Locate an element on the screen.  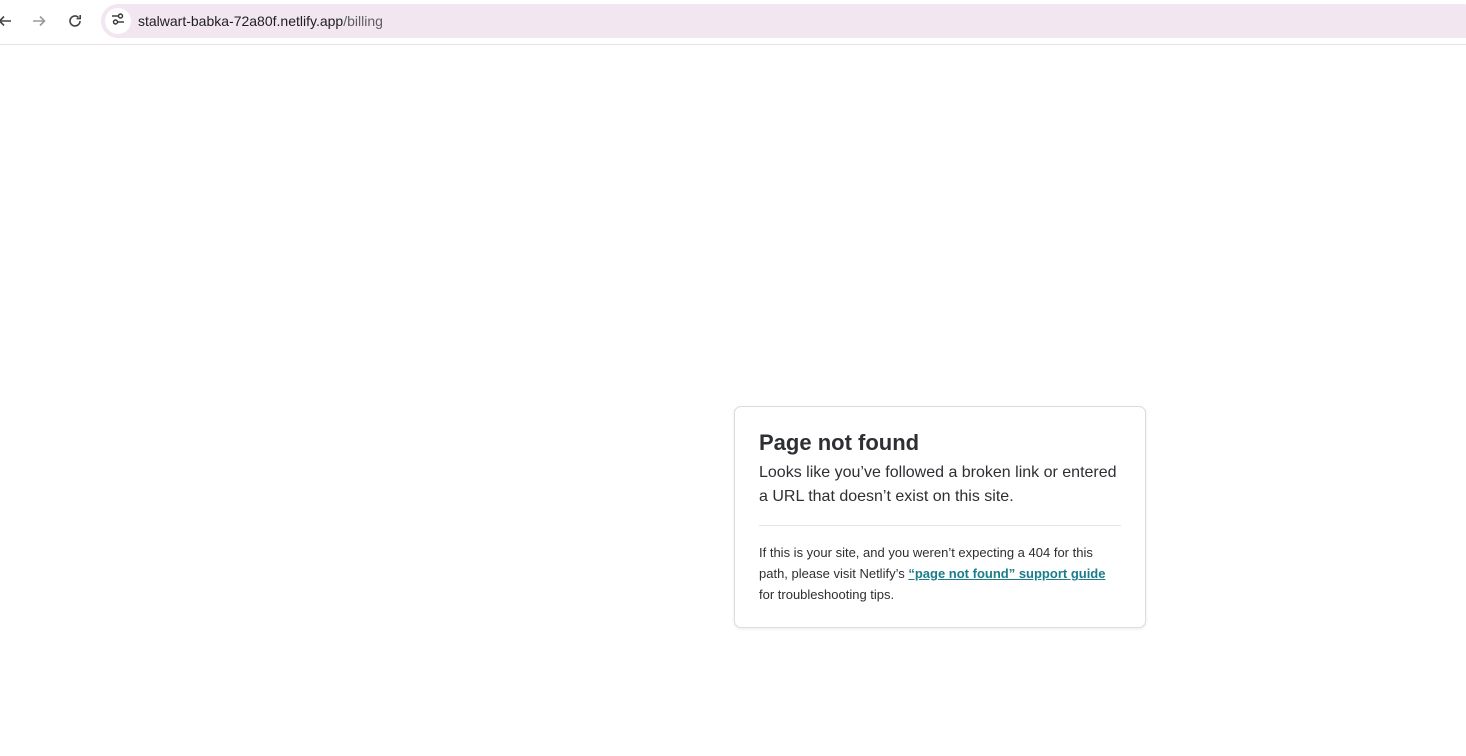
forward-button is located at coordinates (39, 21).